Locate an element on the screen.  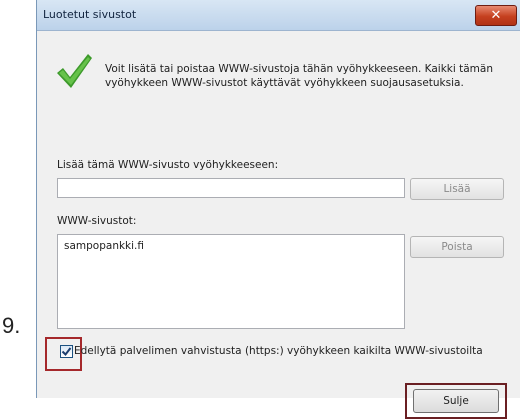
close-button: Sulje is located at coordinates (456, 401).